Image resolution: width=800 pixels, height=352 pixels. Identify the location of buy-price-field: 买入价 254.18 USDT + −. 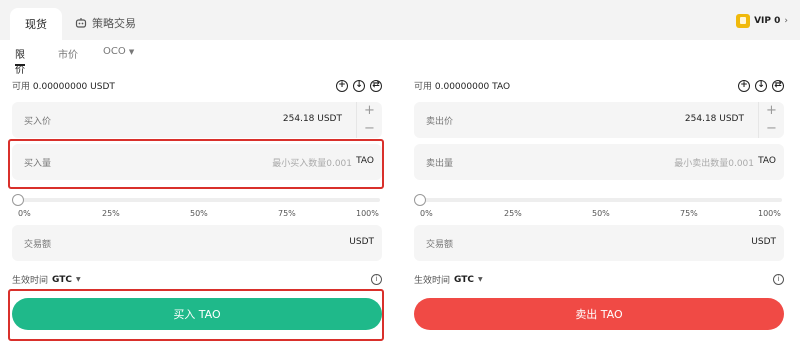
(197, 120).